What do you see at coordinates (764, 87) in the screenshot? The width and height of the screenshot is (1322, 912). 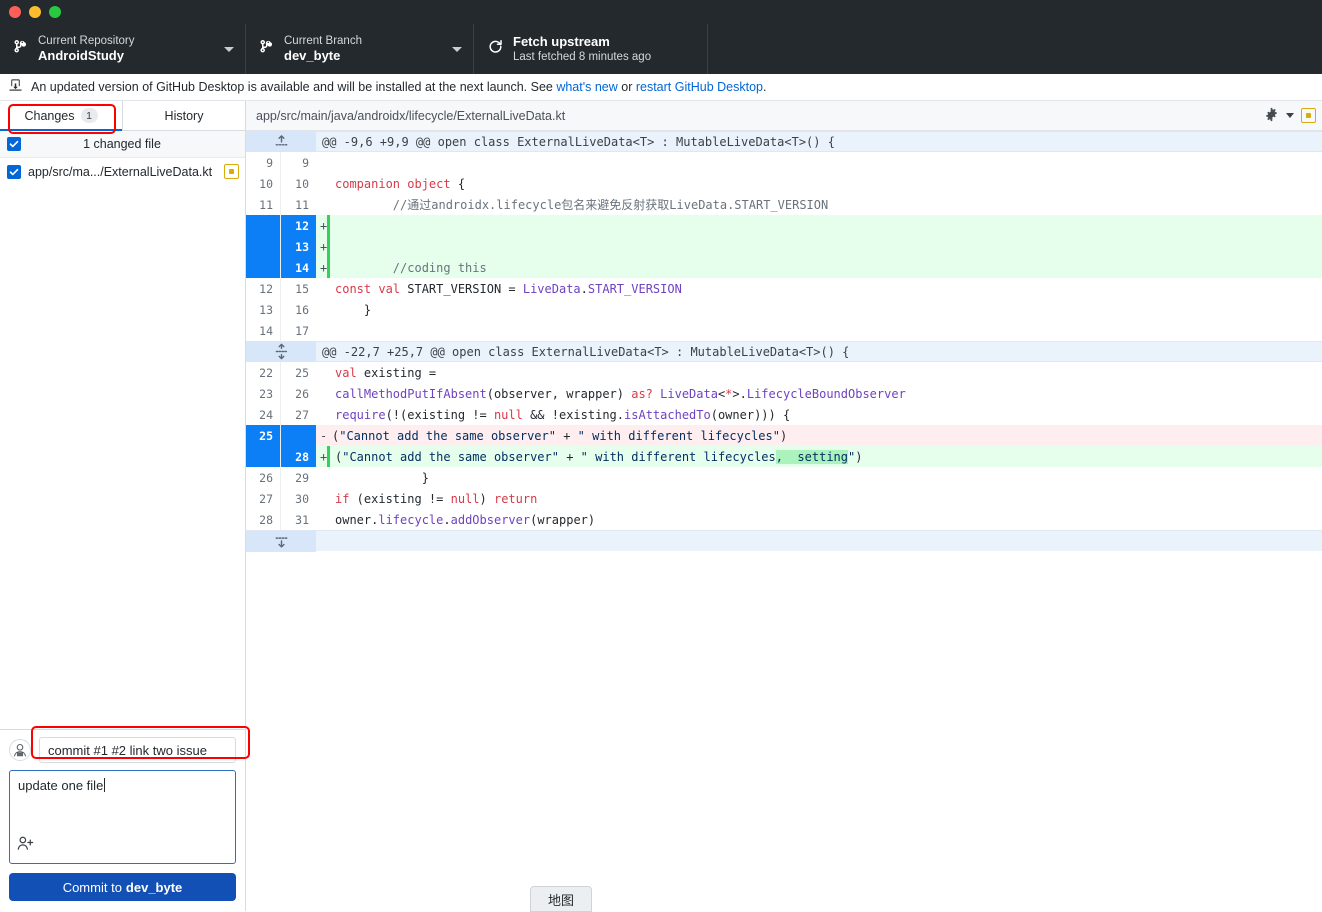 I see `banner-text-after: .` at bounding box center [764, 87].